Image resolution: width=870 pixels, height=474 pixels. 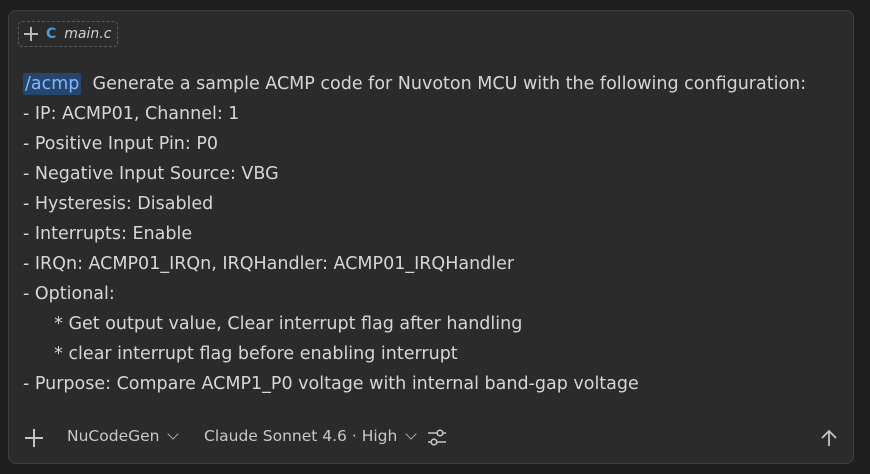 I want to click on input-toolbar: NuCodeGen Claude Sonnet 4.6 · High, so click(x=432, y=438).